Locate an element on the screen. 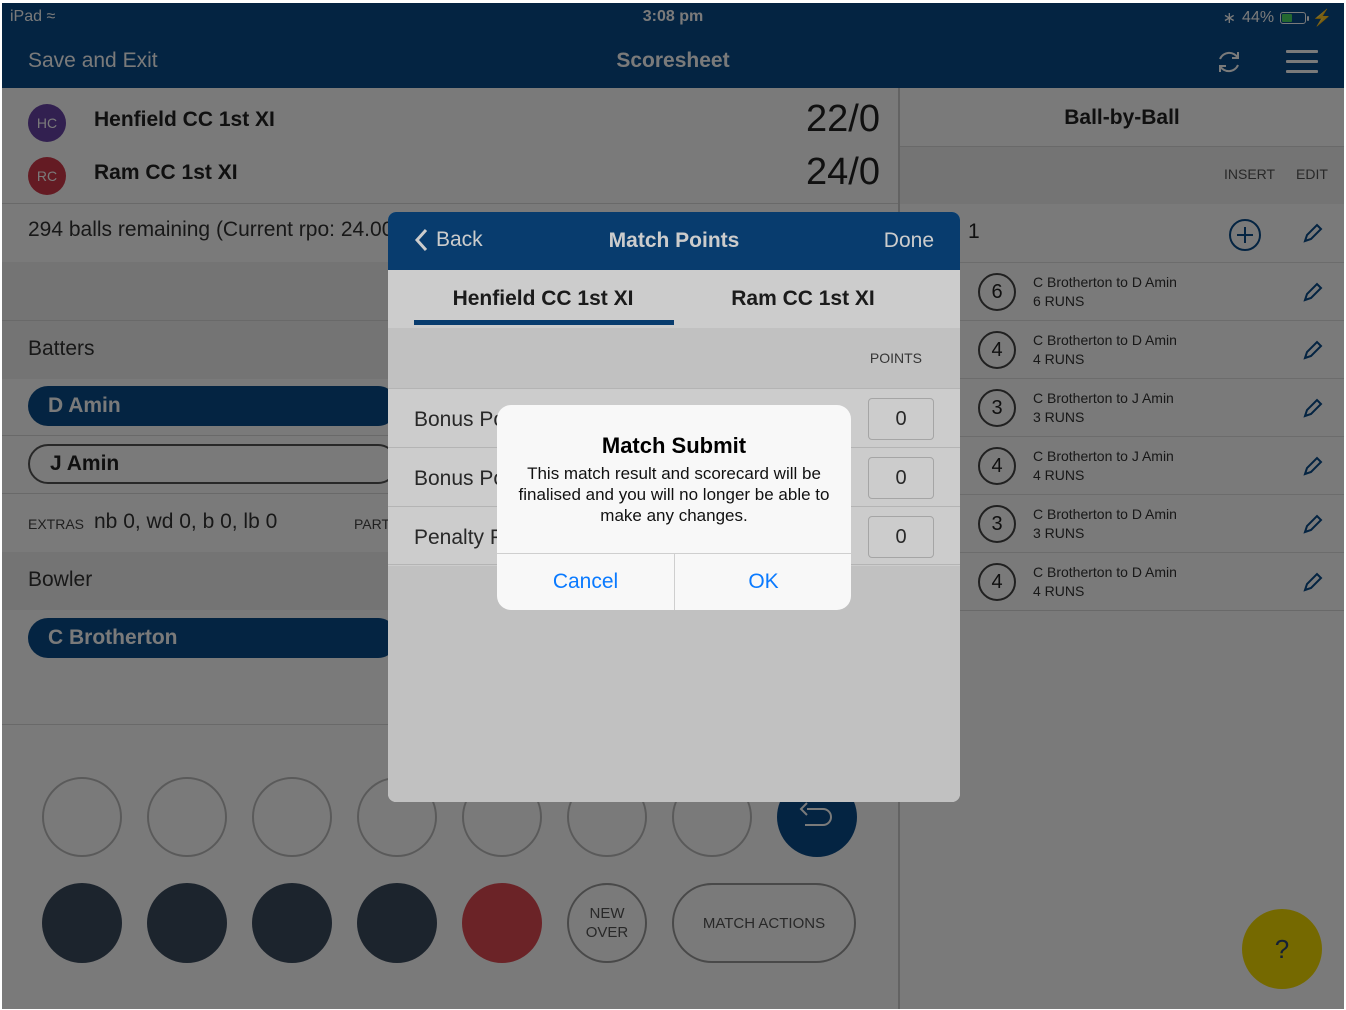 Image resolution: width=1346 pixels, height=1010 pixels. alert-title: Match Submit is located at coordinates (674, 445).